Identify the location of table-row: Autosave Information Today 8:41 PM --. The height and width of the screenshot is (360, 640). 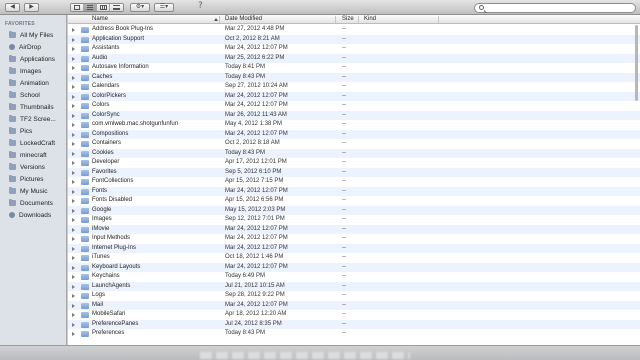
(354, 68).